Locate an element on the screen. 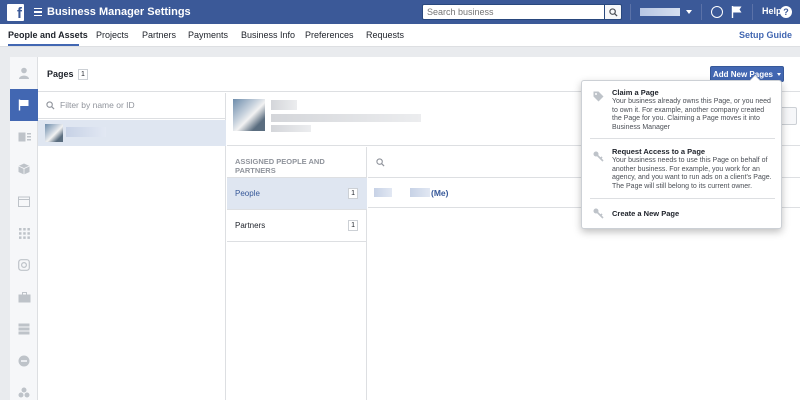 The width and height of the screenshot is (800, 400). assigned-item-label: People is located at coordinates (247, 193).